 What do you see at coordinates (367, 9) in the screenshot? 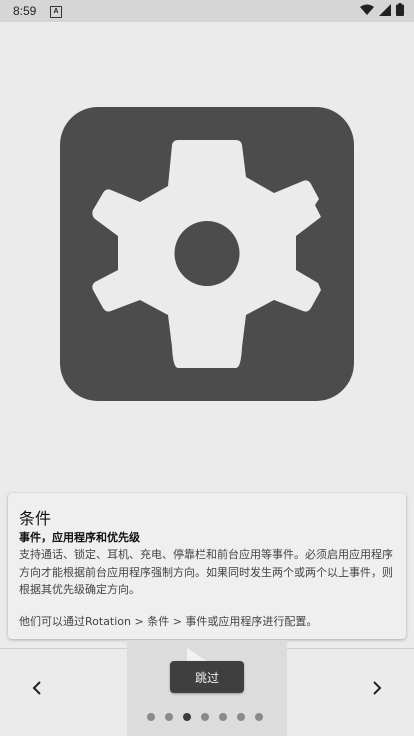
I see `wifi-icon` at bounding box center [367, 9].